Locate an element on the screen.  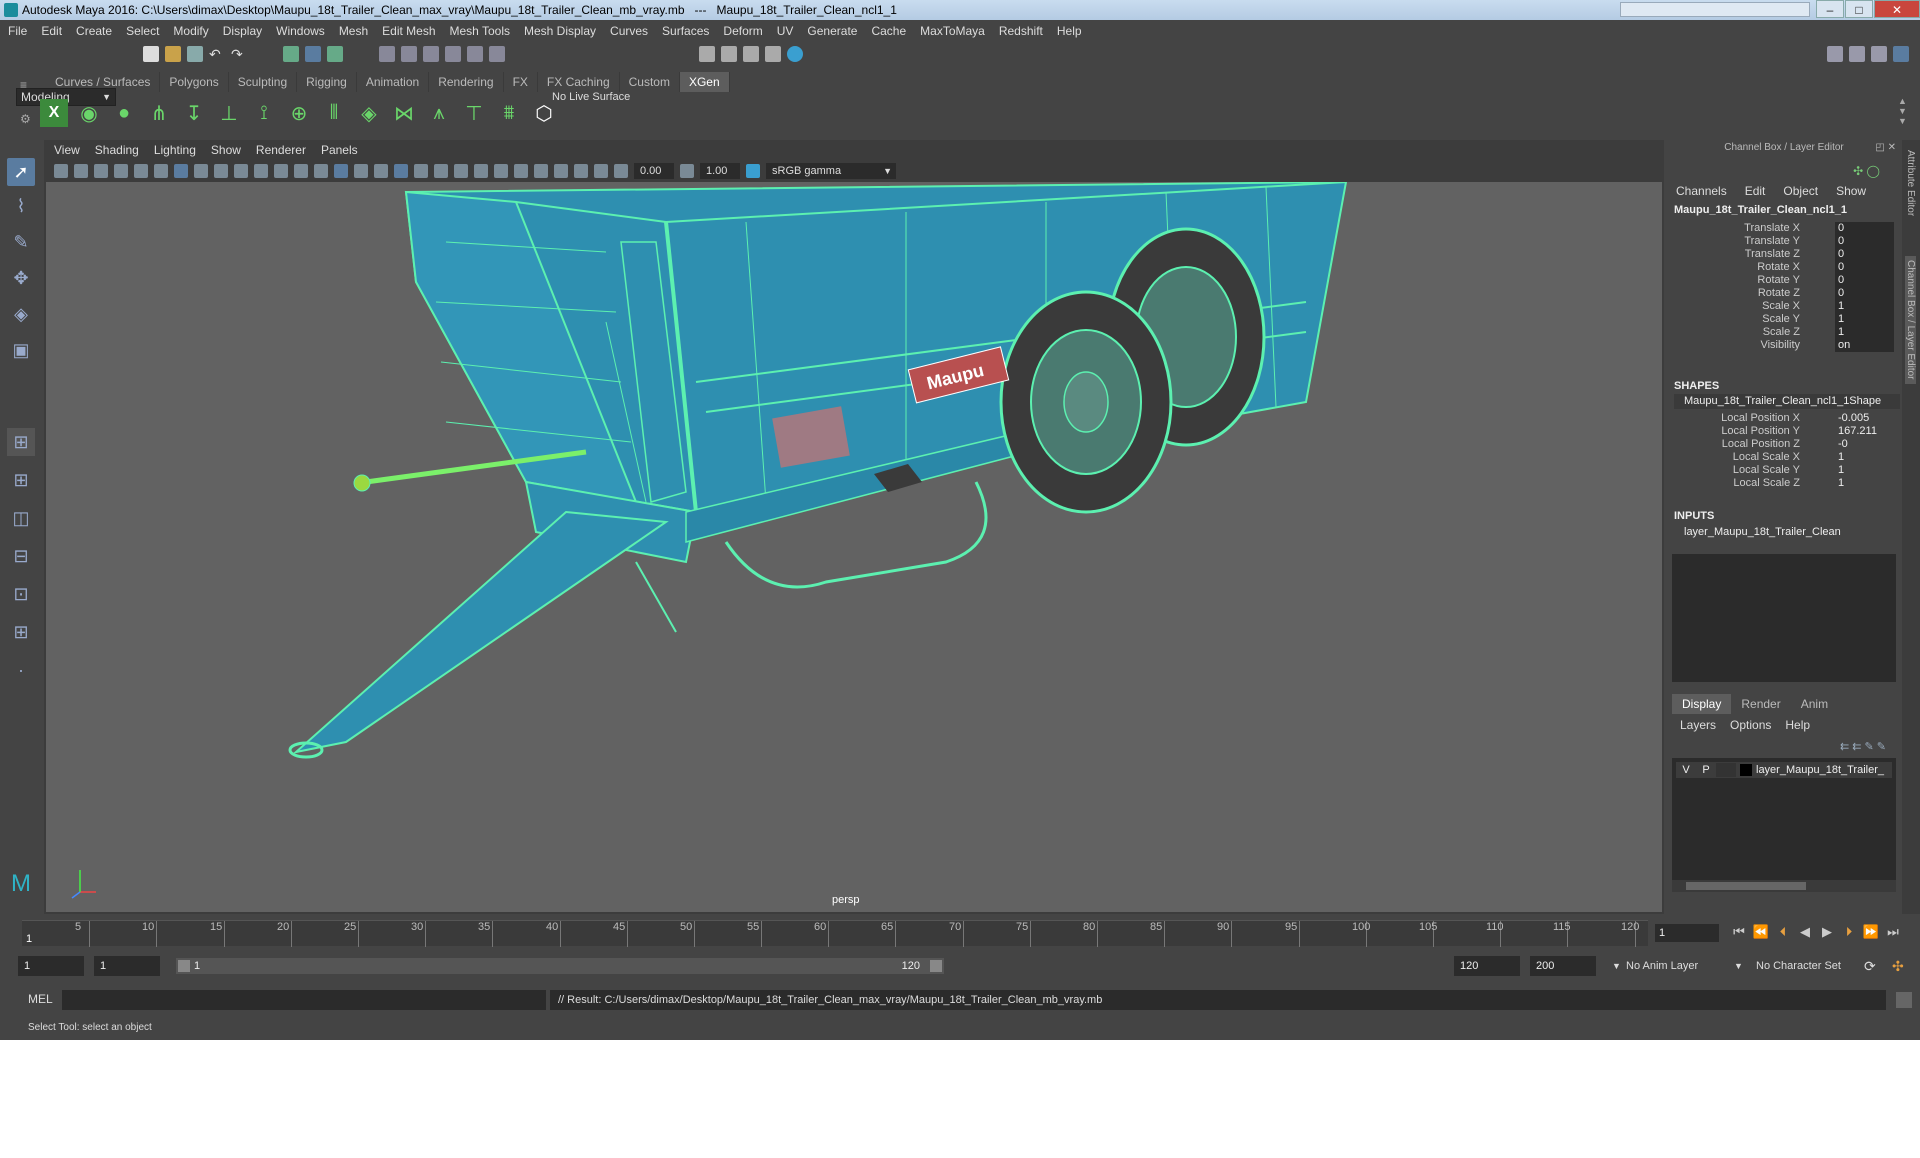
input-node-name: layer_Maupu_18t_Trailer_Clean is located at coordinates (1762, 532).